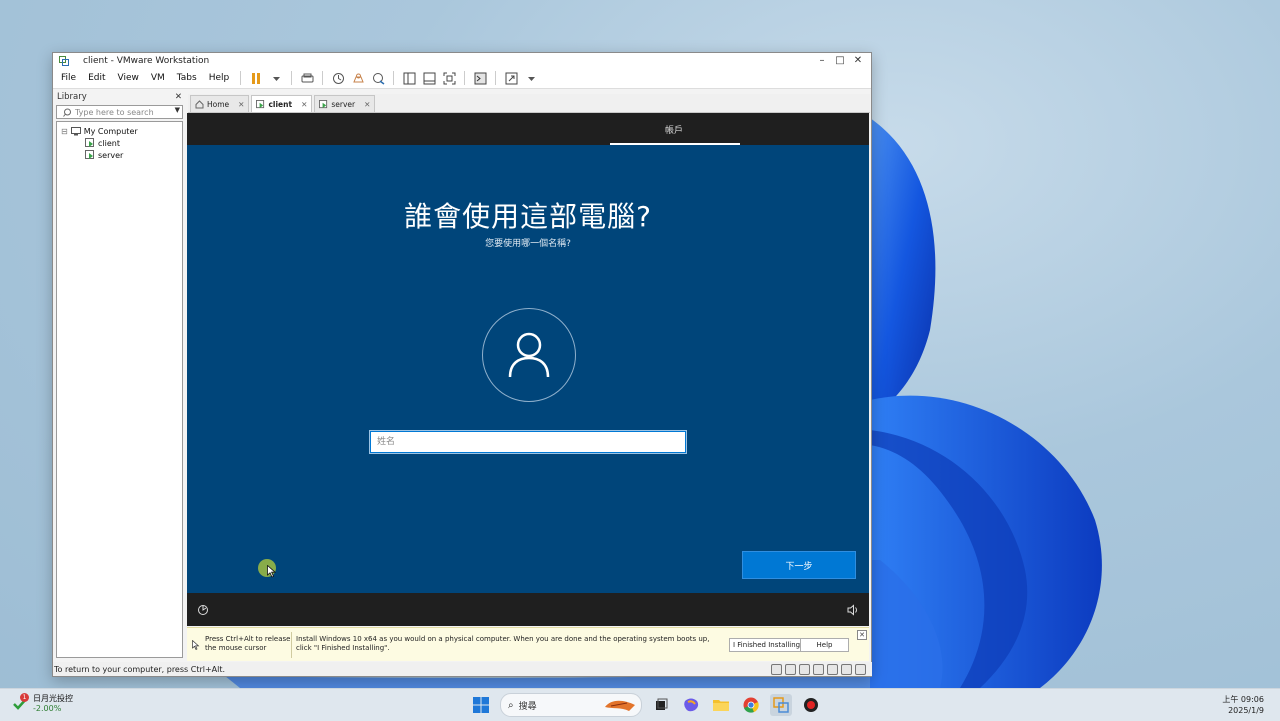 The height and width of the screenshot is (721, 1280). I want to click on computer-icon, so click(75, 130).